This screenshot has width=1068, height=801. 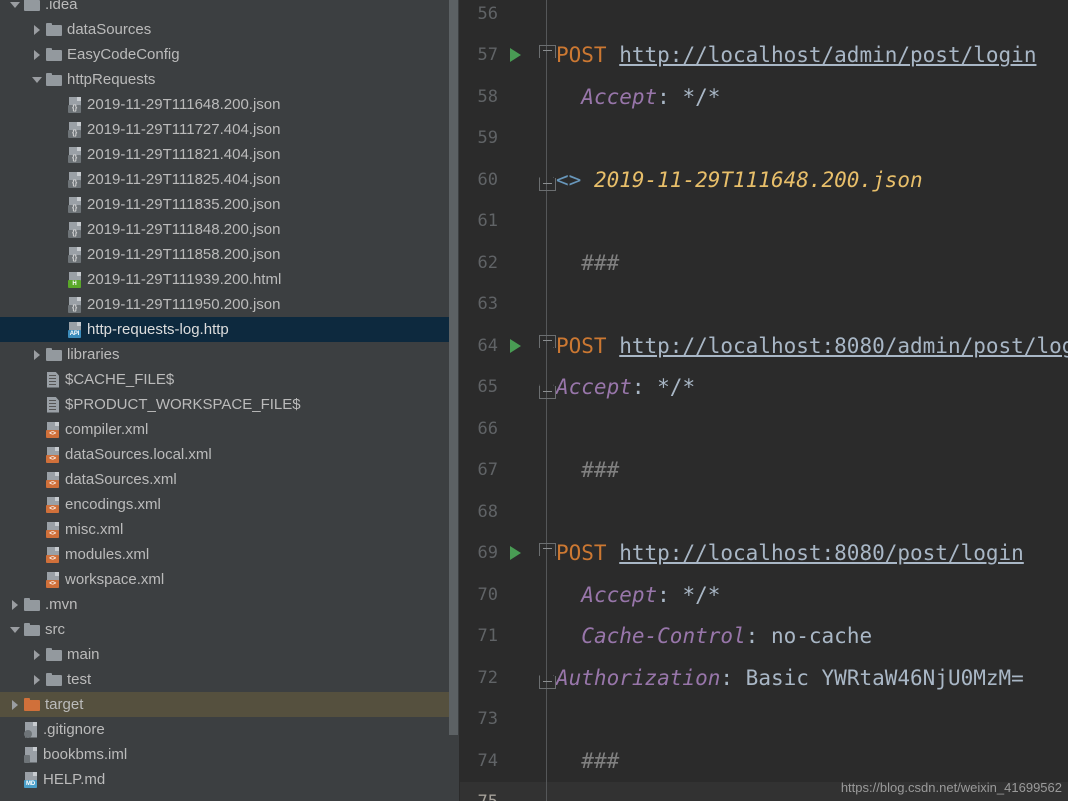 What do you see at coordinates (225, 154) in the screenshot?
I see `tree-row: {} 2019-11-29T111821.404.json` at bounding box center [225, 154].